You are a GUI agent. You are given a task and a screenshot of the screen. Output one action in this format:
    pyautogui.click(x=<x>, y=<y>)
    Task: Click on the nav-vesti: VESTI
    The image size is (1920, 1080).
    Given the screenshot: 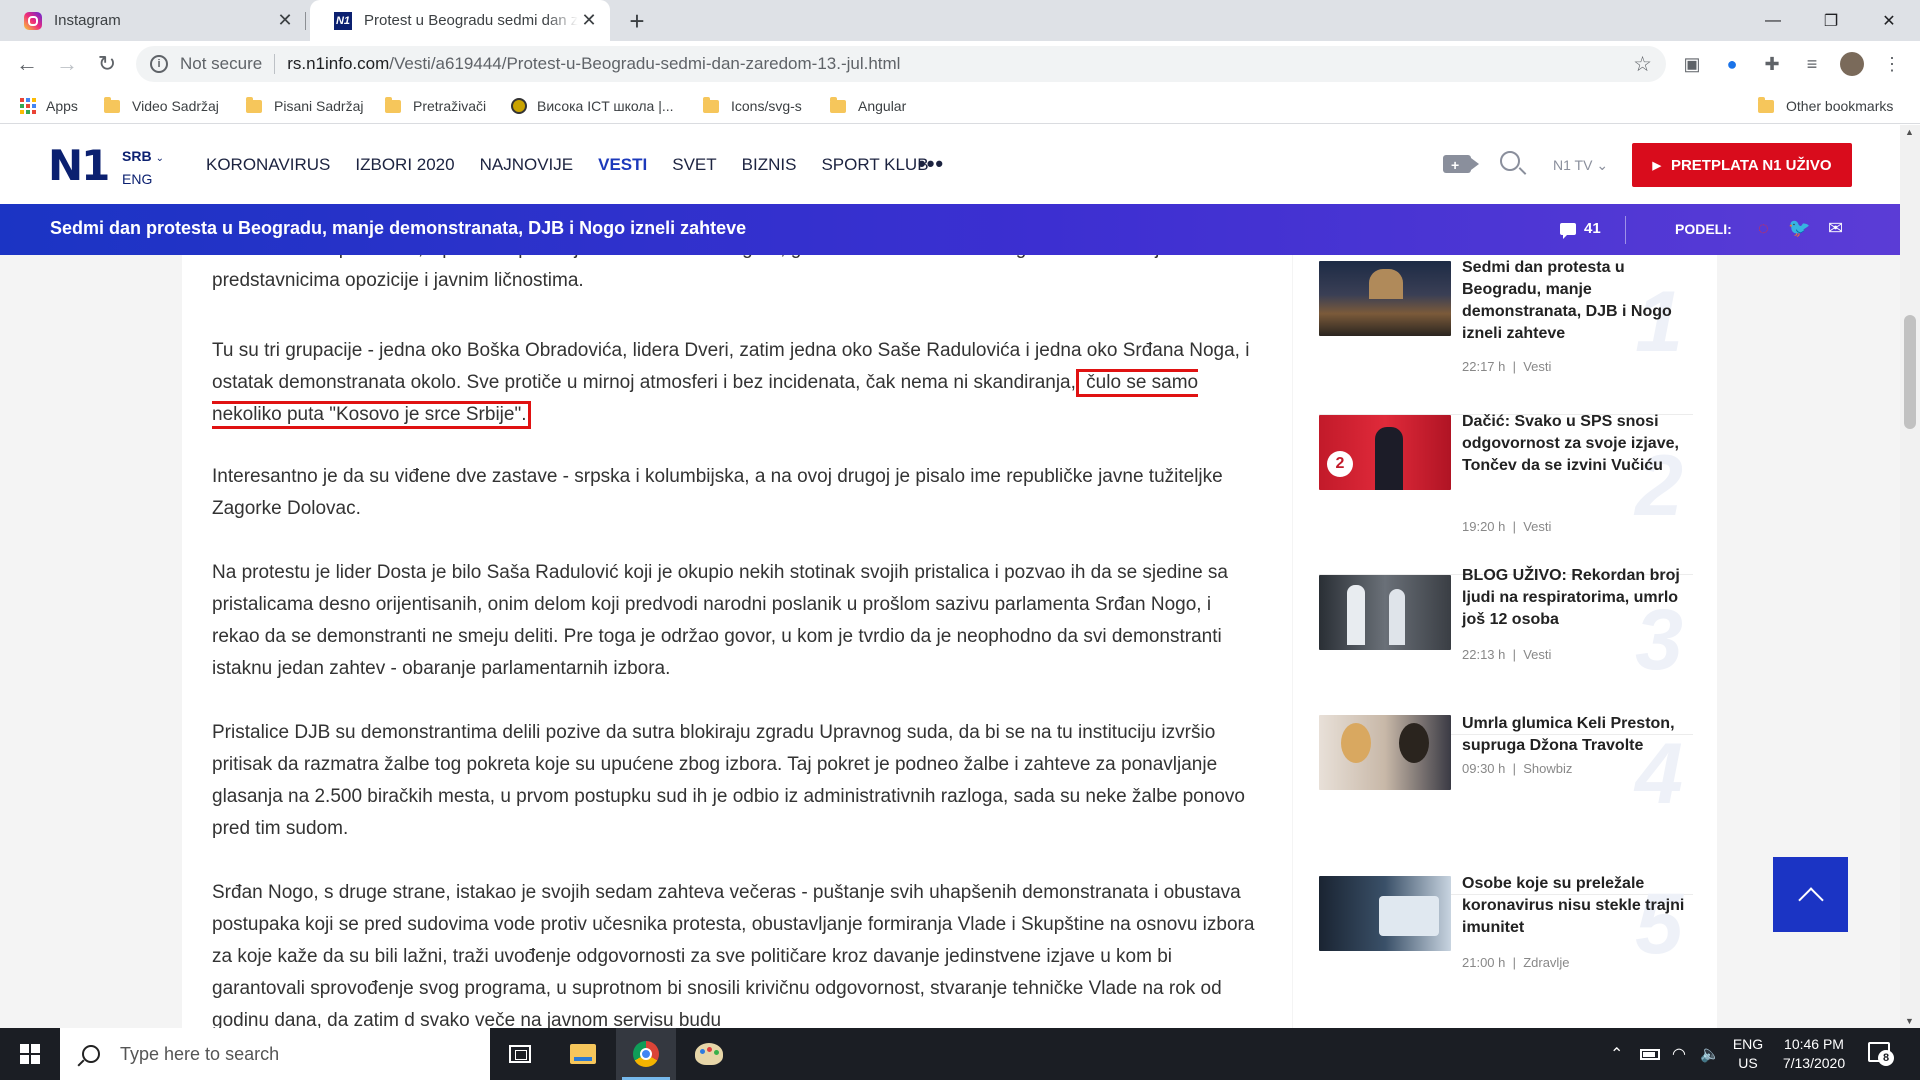 What is the action you would take?
    pyautogui.click(x=622, y=165)
    